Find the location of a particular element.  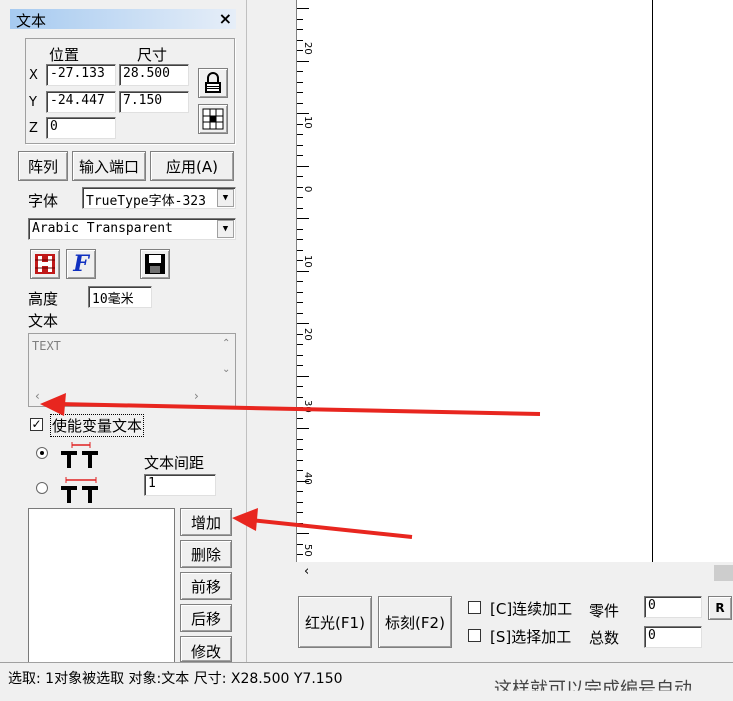

red-arrow-to-add-button is located at coordinates (322, 523).